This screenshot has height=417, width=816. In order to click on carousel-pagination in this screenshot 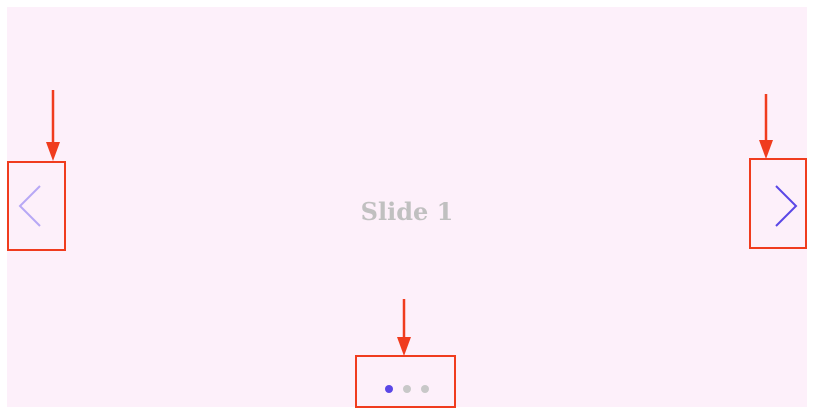, I will do `click(407, 389)`.